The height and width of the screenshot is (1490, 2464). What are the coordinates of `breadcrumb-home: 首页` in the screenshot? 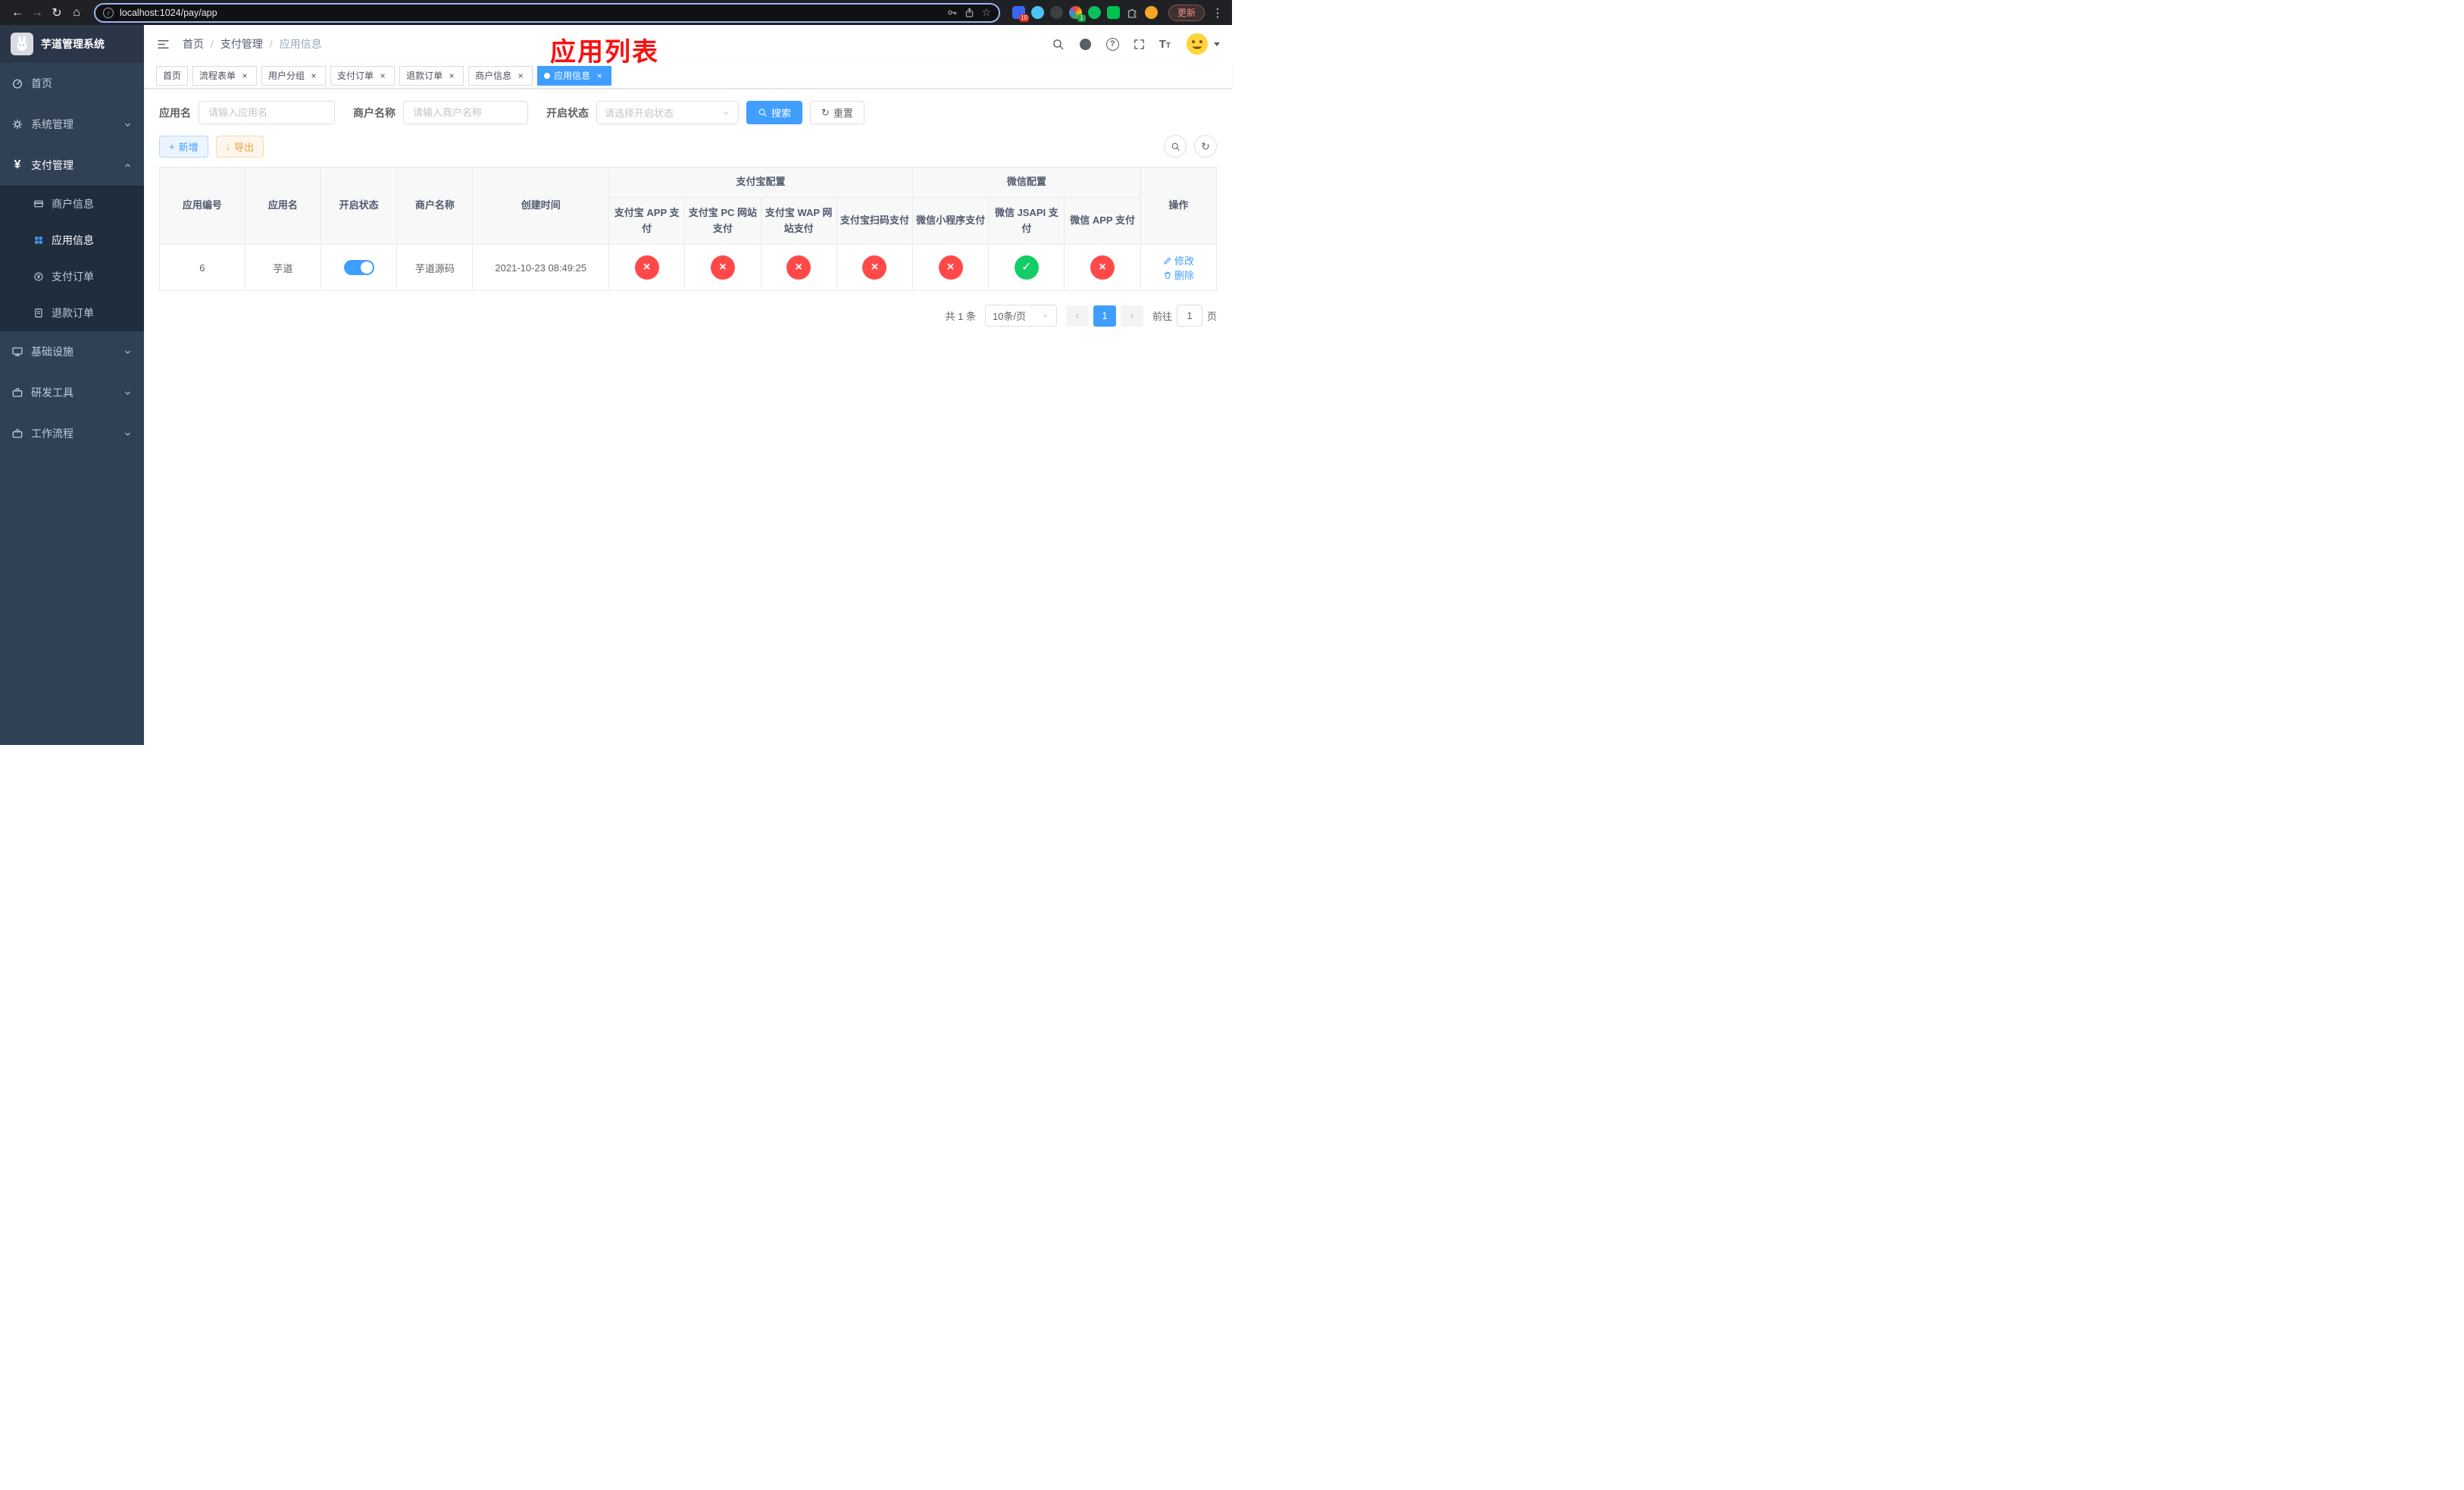 It's located at (193, 44).